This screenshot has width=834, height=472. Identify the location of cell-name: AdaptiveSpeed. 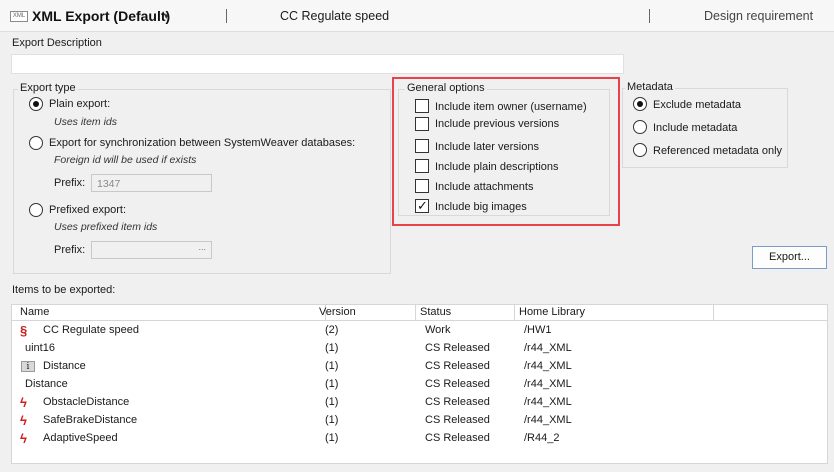
(80, 438).